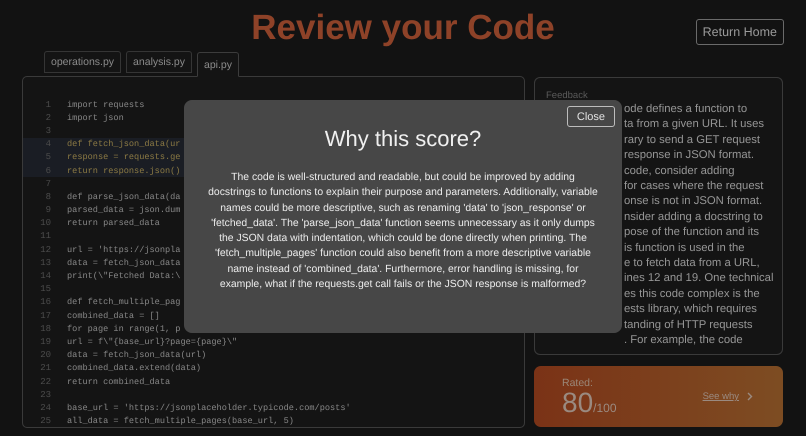 Image resolution: width=806 pixels, height=436 pixels. I want to click on file-tab: operations.py, so click(83, 62).